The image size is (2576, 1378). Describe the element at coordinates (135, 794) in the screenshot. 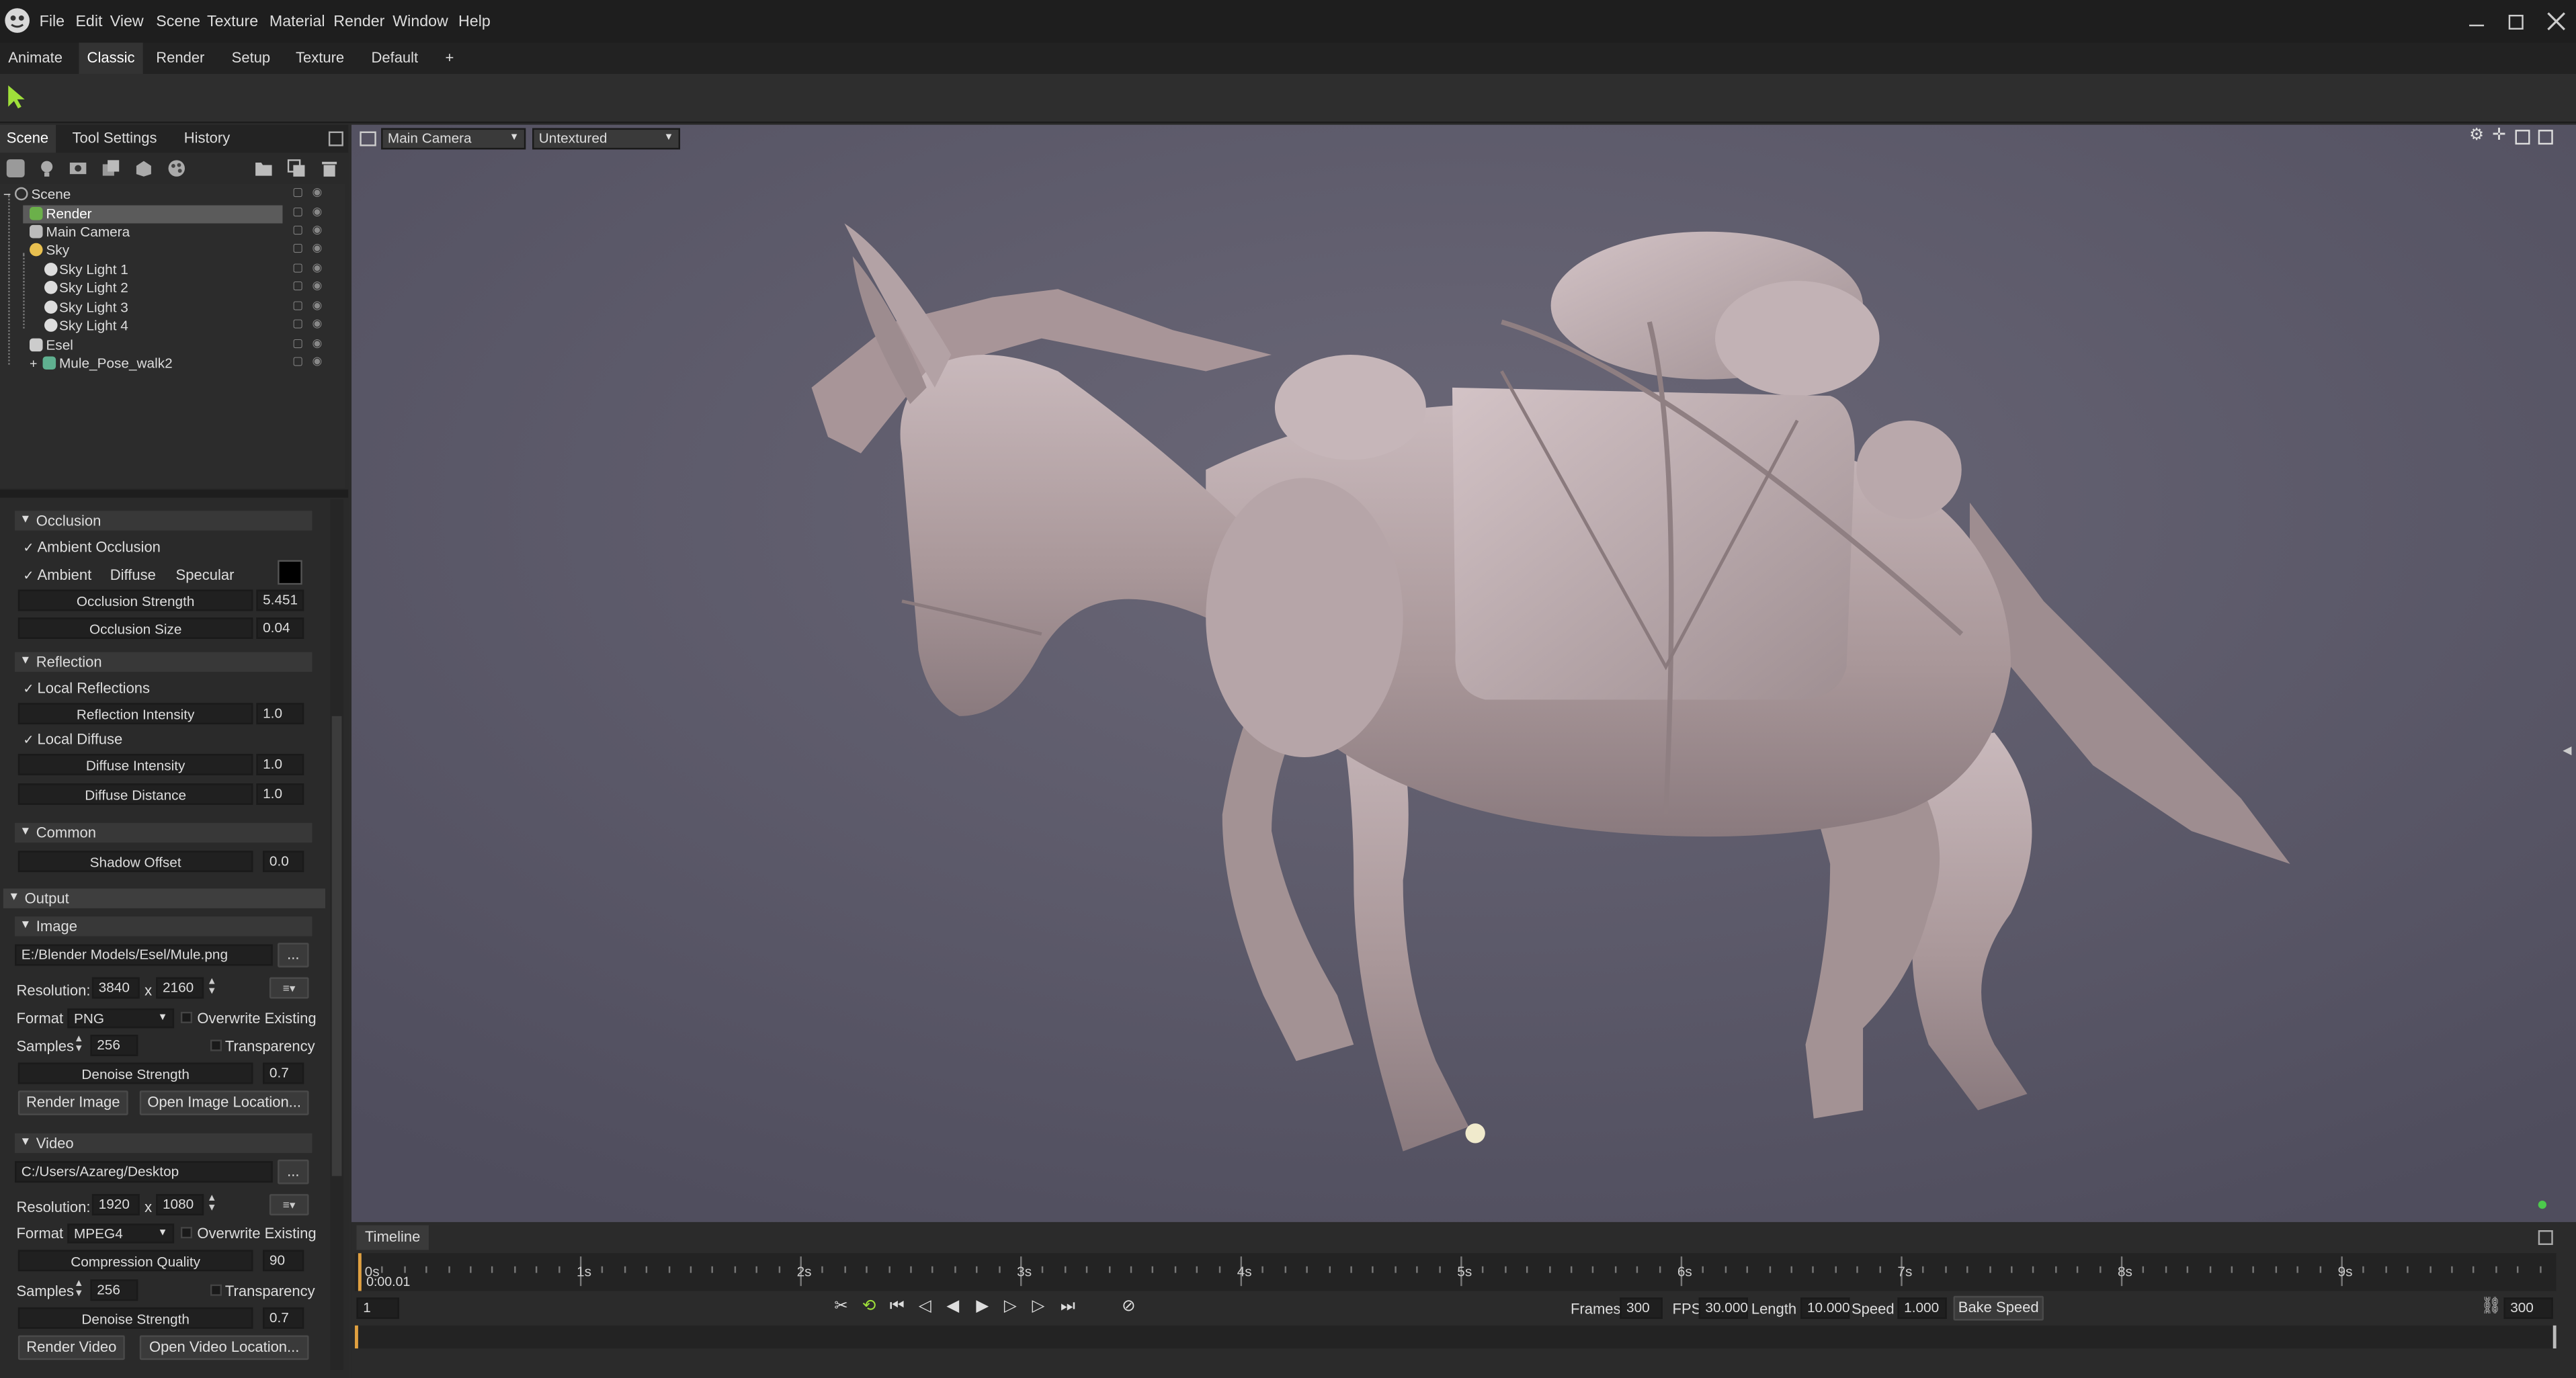

I see `diffuse-distance-slider: Diffuse Distance` at that location.